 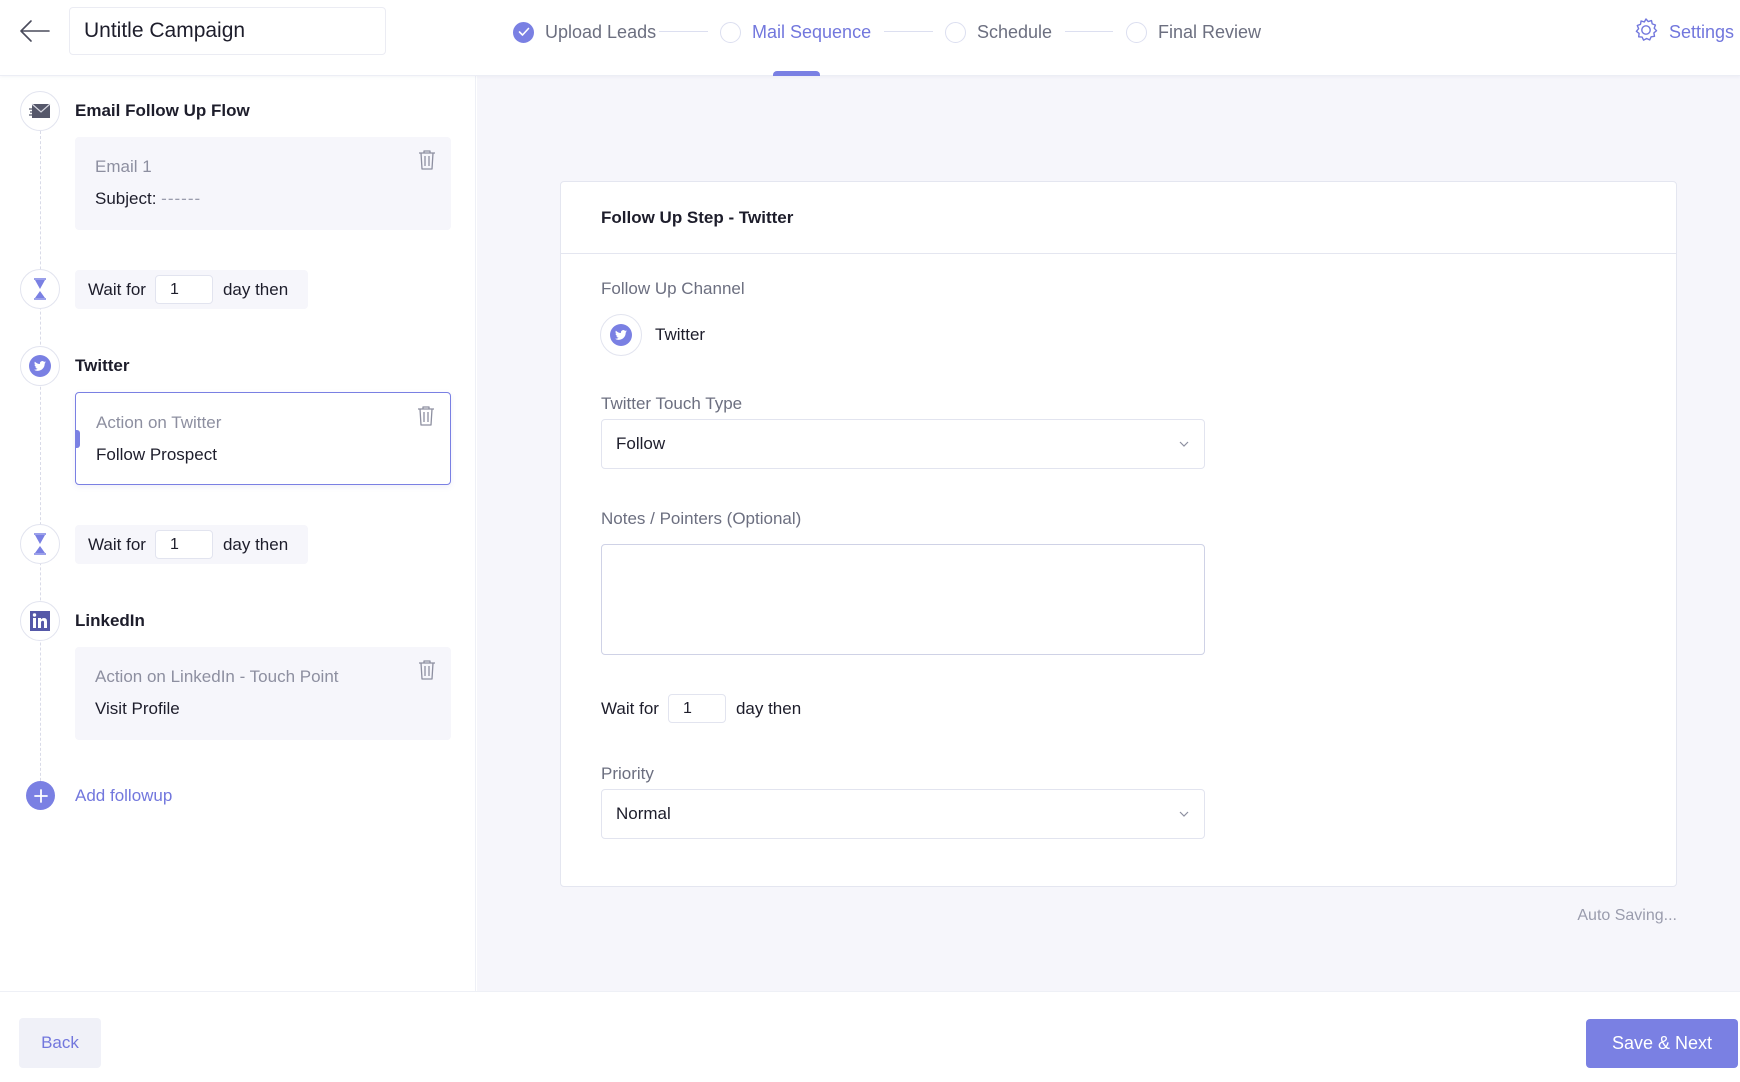 What do you see at coordinates (60, 1043) in the screenshot?
I see `back-button: Back` at bounding box center [60, 1043].